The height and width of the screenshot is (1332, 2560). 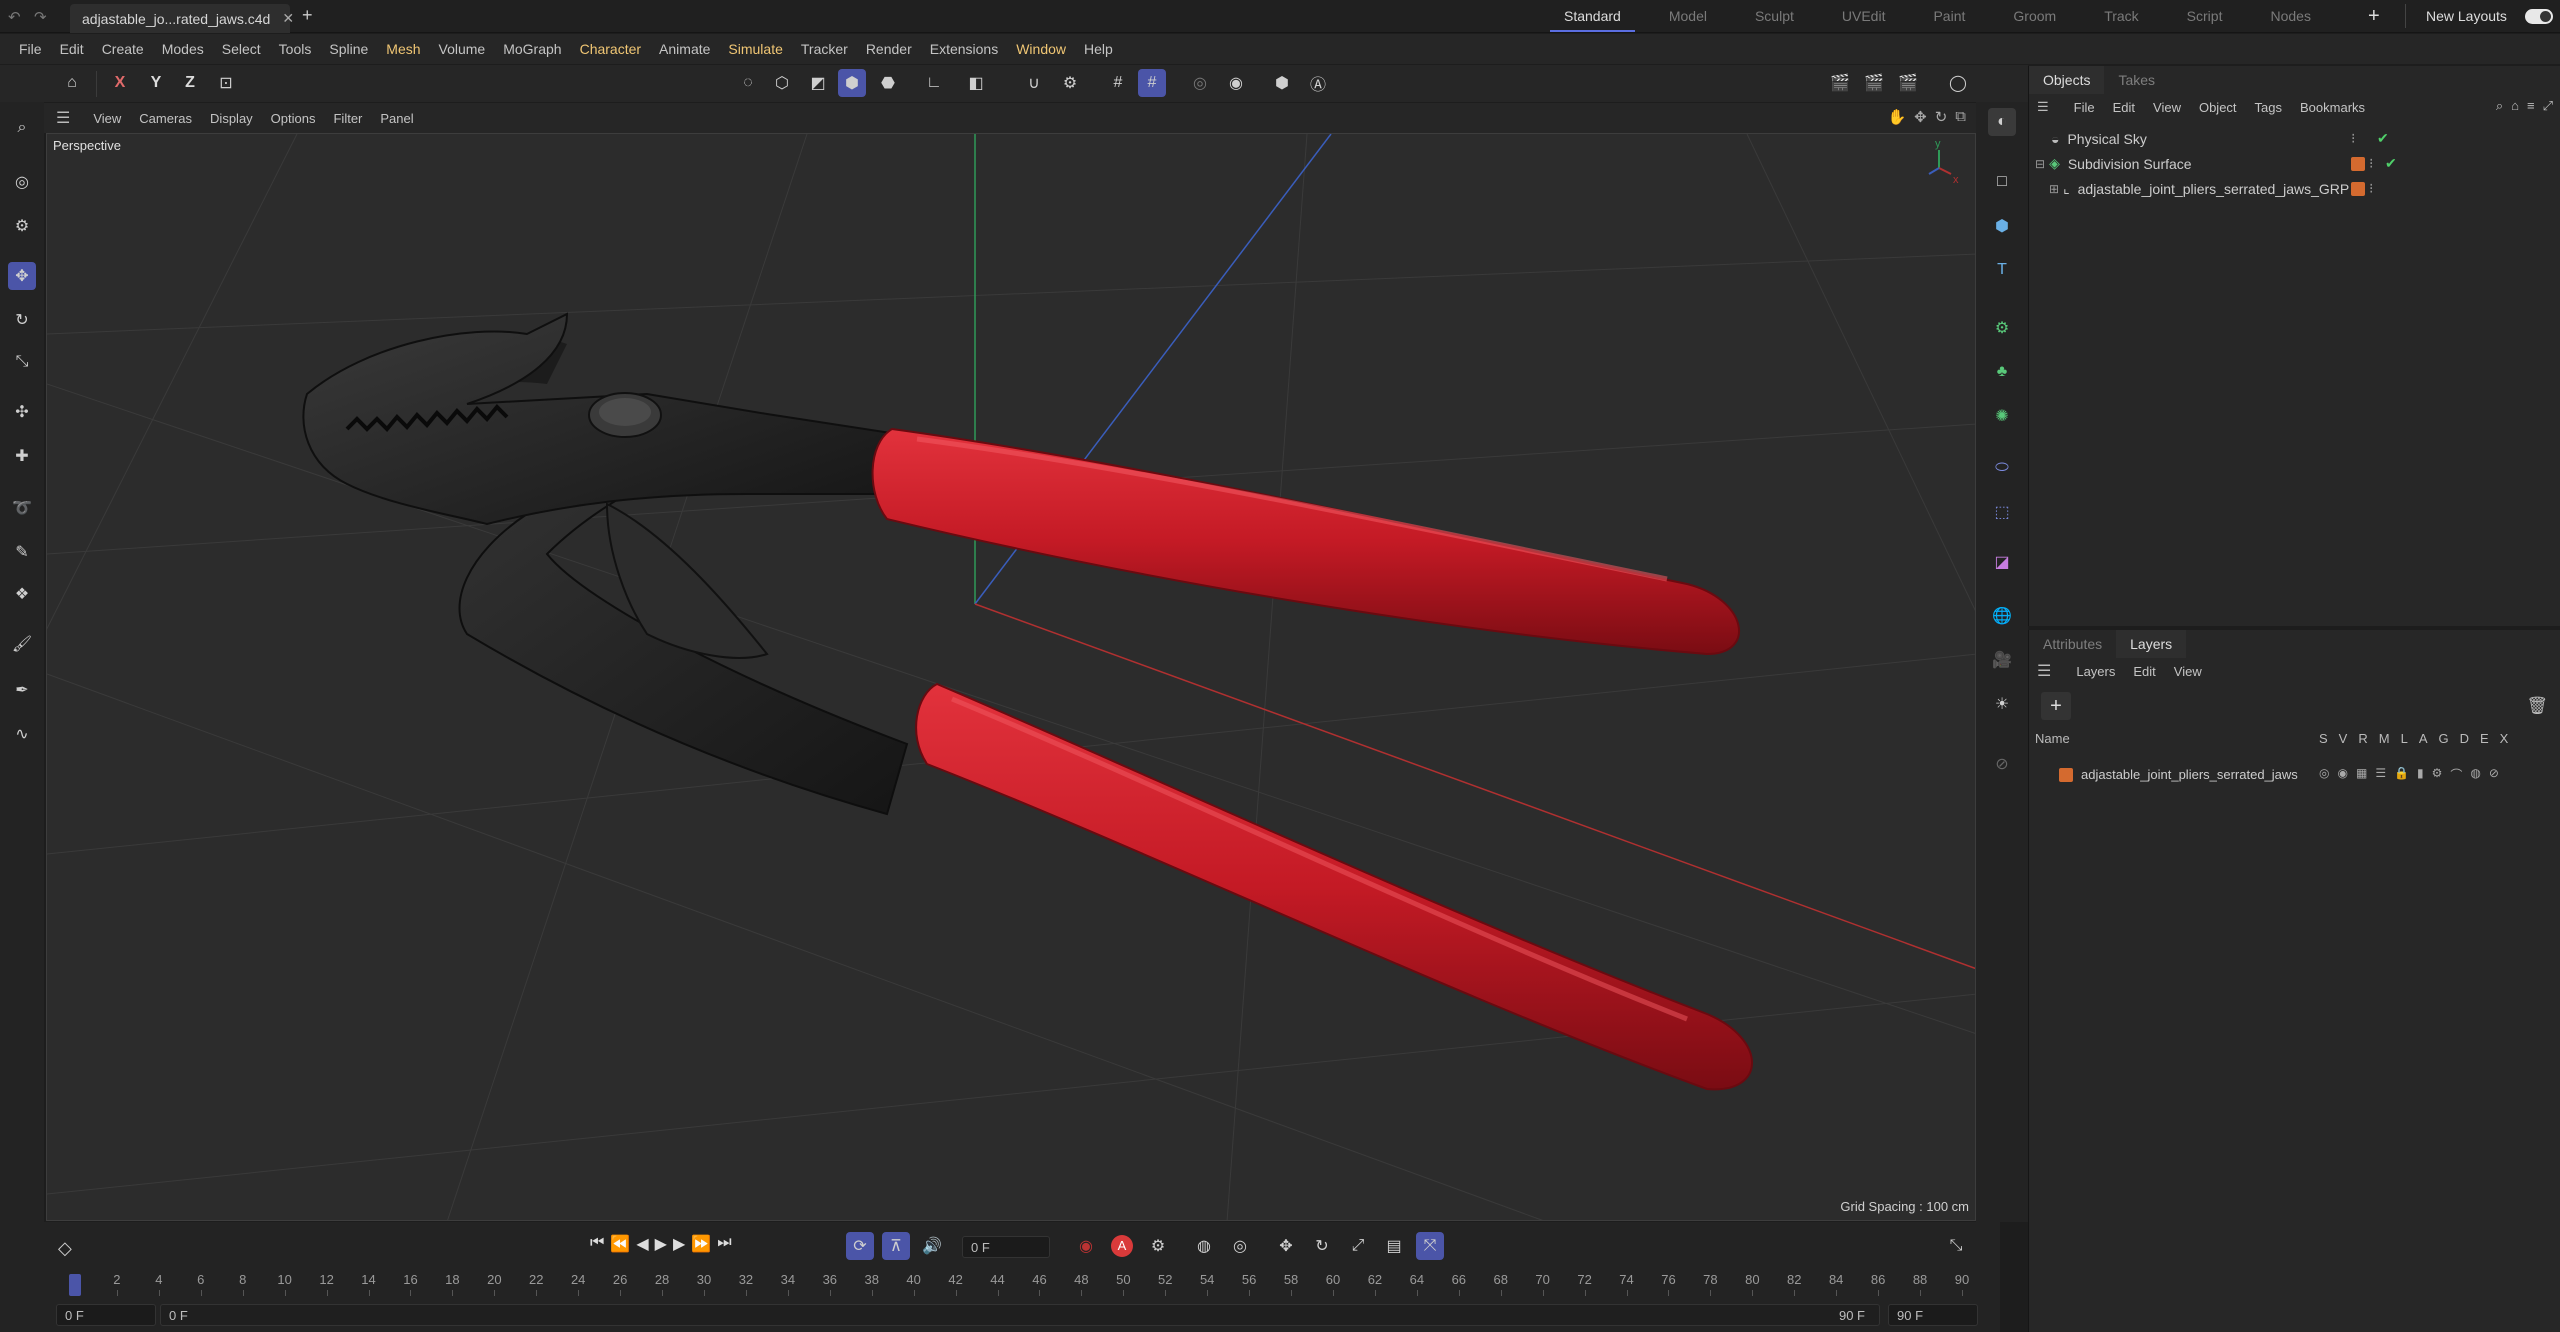 I want to click on coordinate-system-icon: ⊡, so click(x=226, y=83).